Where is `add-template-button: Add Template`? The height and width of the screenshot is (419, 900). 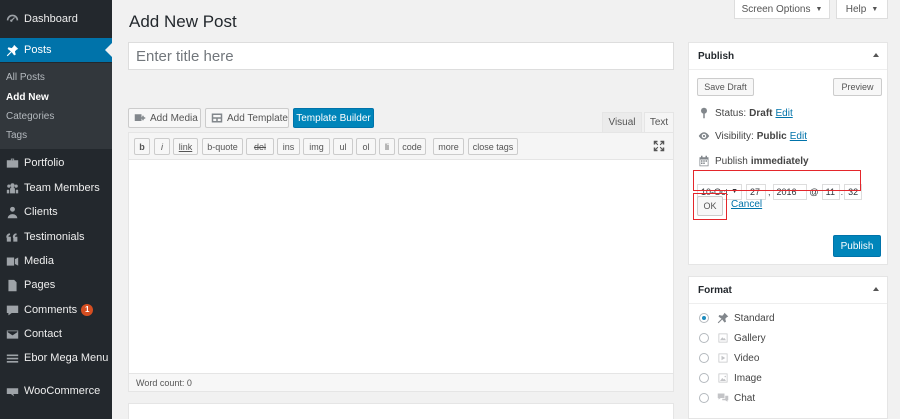
add-template-button: Add Template is located at coordinates (247, 118).